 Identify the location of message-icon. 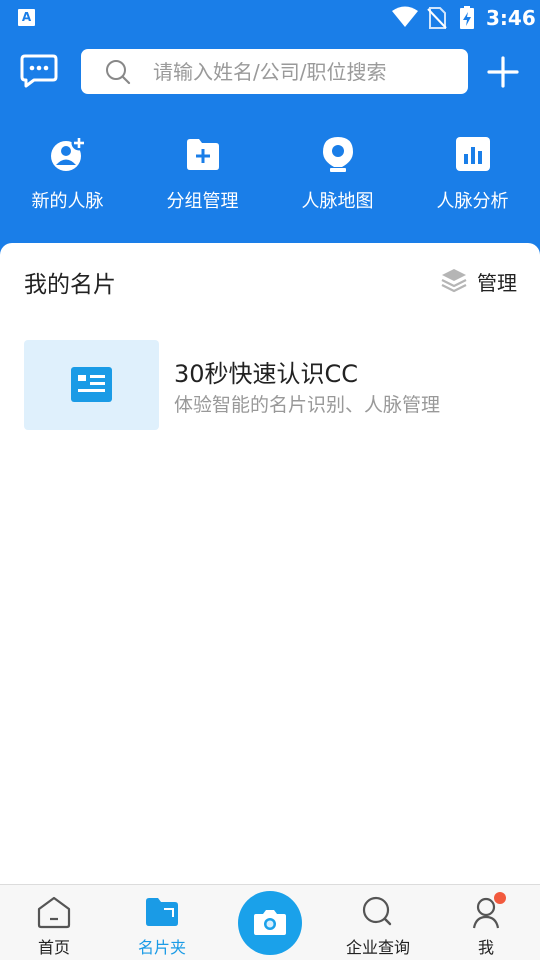
(39, 71).